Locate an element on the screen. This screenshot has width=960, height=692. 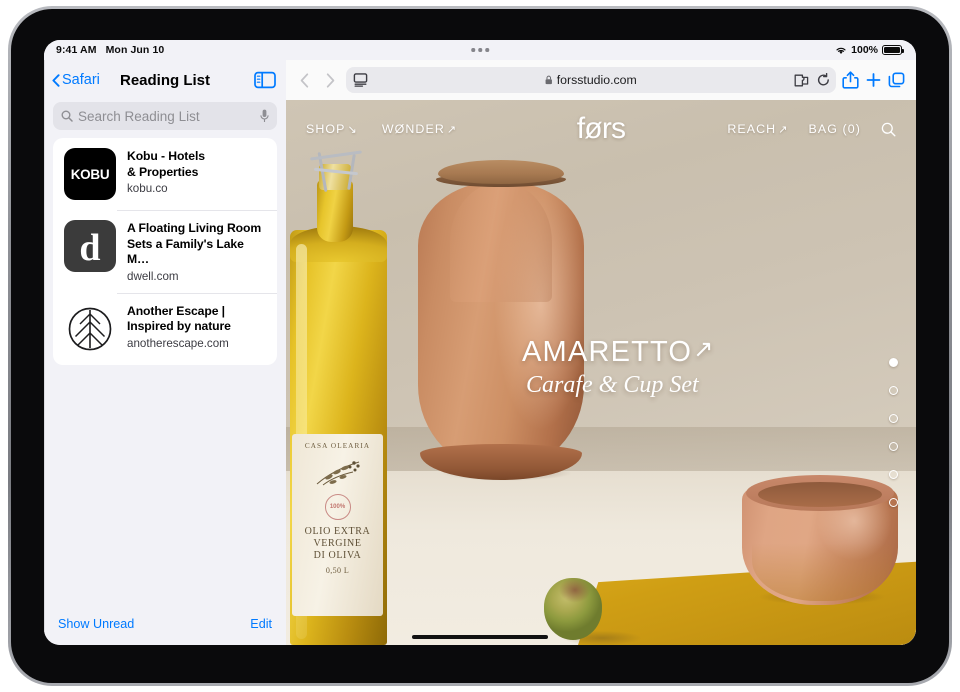
list-item-title: Kobu - Hotels & Properties is located at coordinates (197, 164).